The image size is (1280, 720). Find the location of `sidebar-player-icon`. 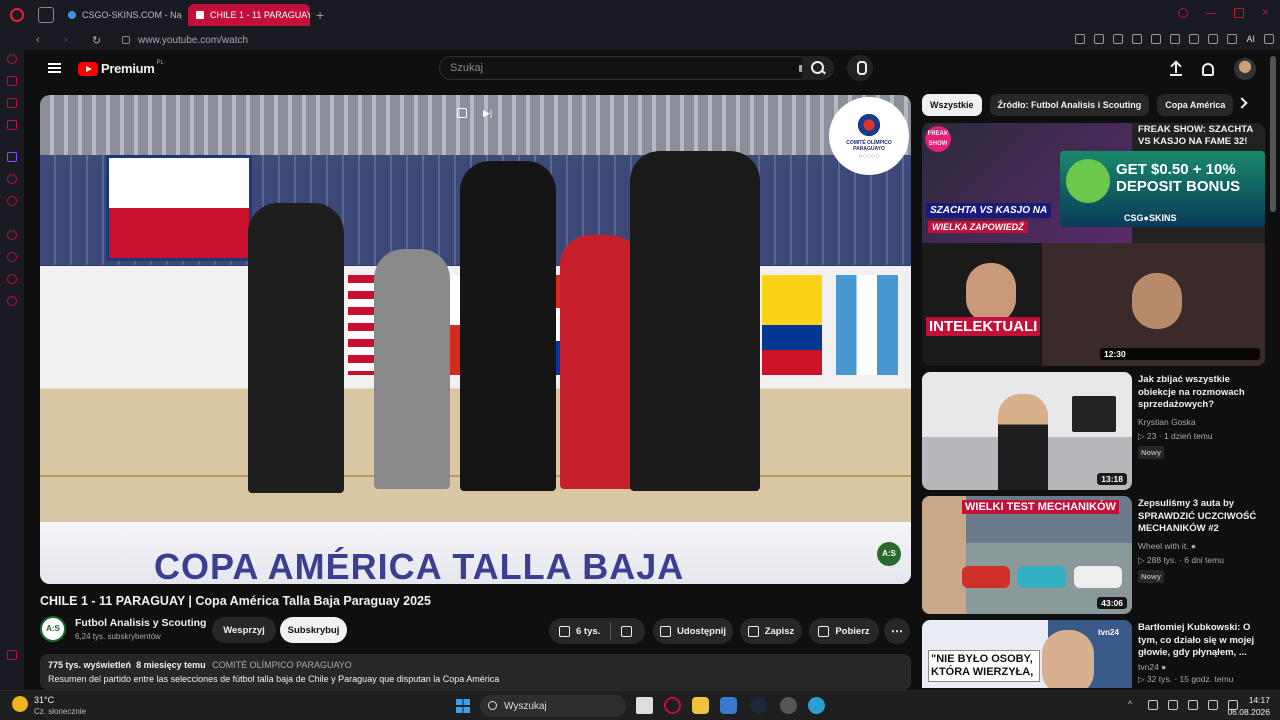

sidebar-player-icon is located at coordinates (12, 235).